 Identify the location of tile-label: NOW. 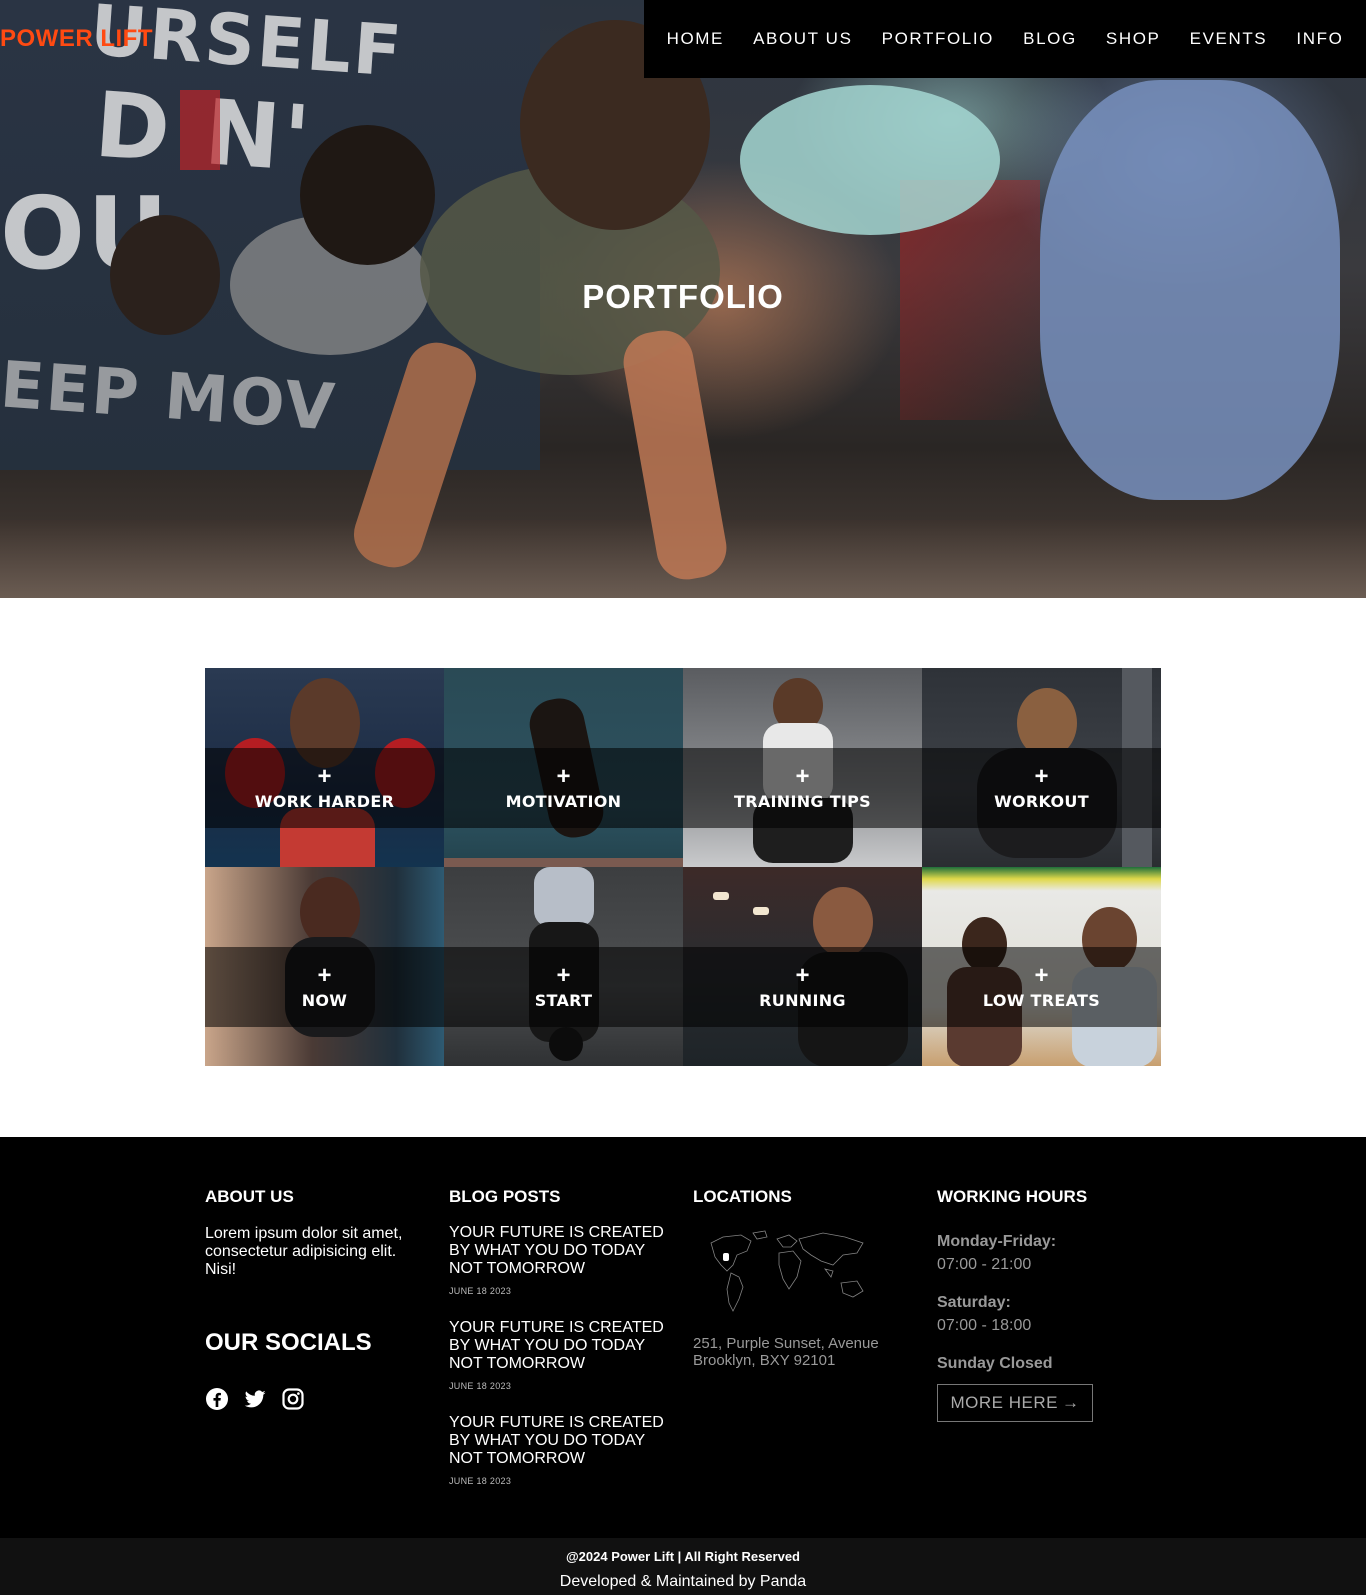
(324, 1000).